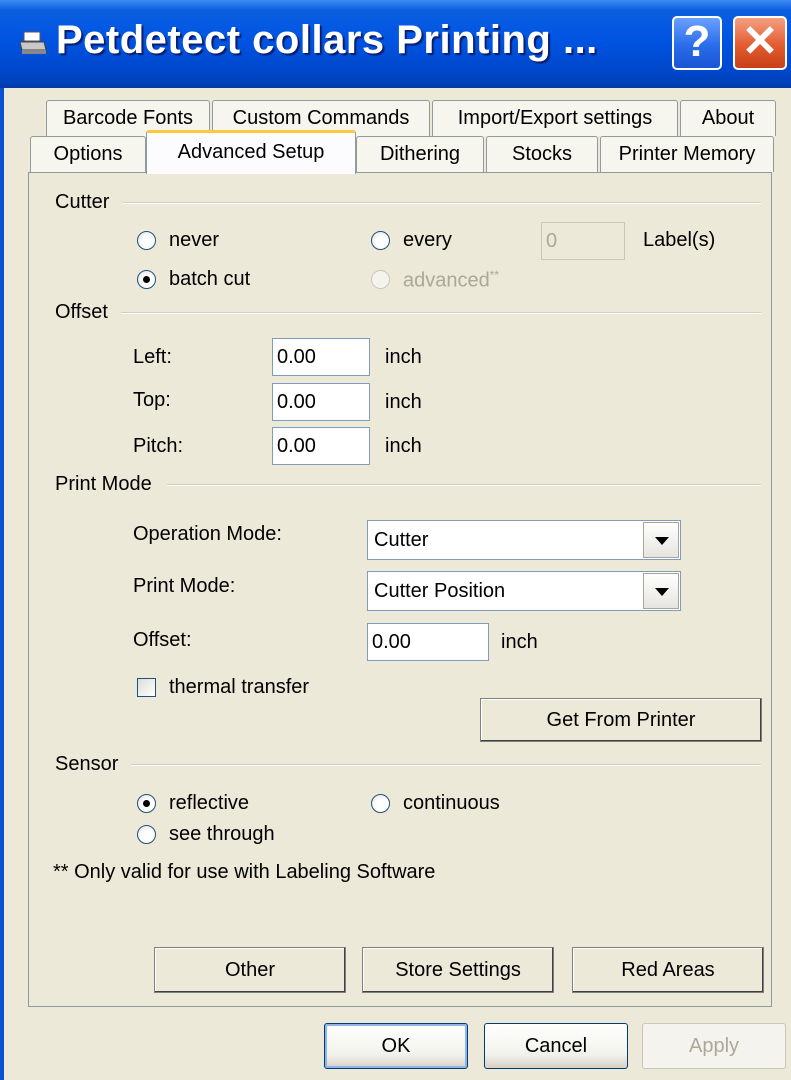 Image resolution: width=791 pixels, height=1080 pixels. Describe the element at coordinates (146, 834) in the screenshot. I see `sensor-see-through-radio` at that location.